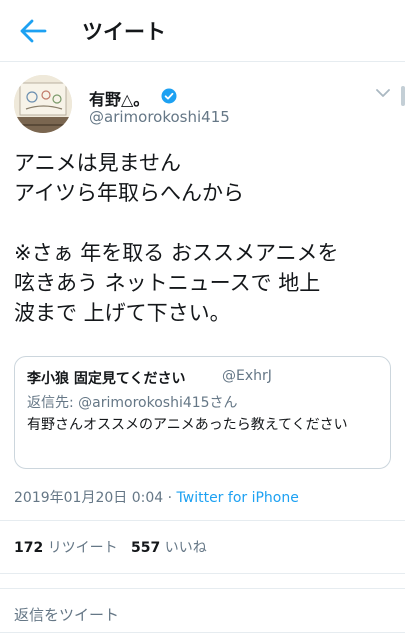 This screenshot has height=640, width=405. What do you see at coordinates (176, 253) in the screenshot?
I see `tweet-text-line: ※さぁ 年を取る おススメアニメを` at bounding box center [176, 253].